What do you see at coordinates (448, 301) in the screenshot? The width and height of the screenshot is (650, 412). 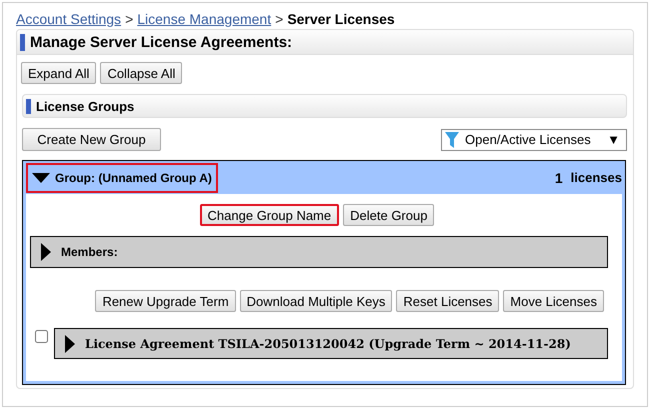 I see `action-button: Reset Licenses` at bounding box center [448, 301].